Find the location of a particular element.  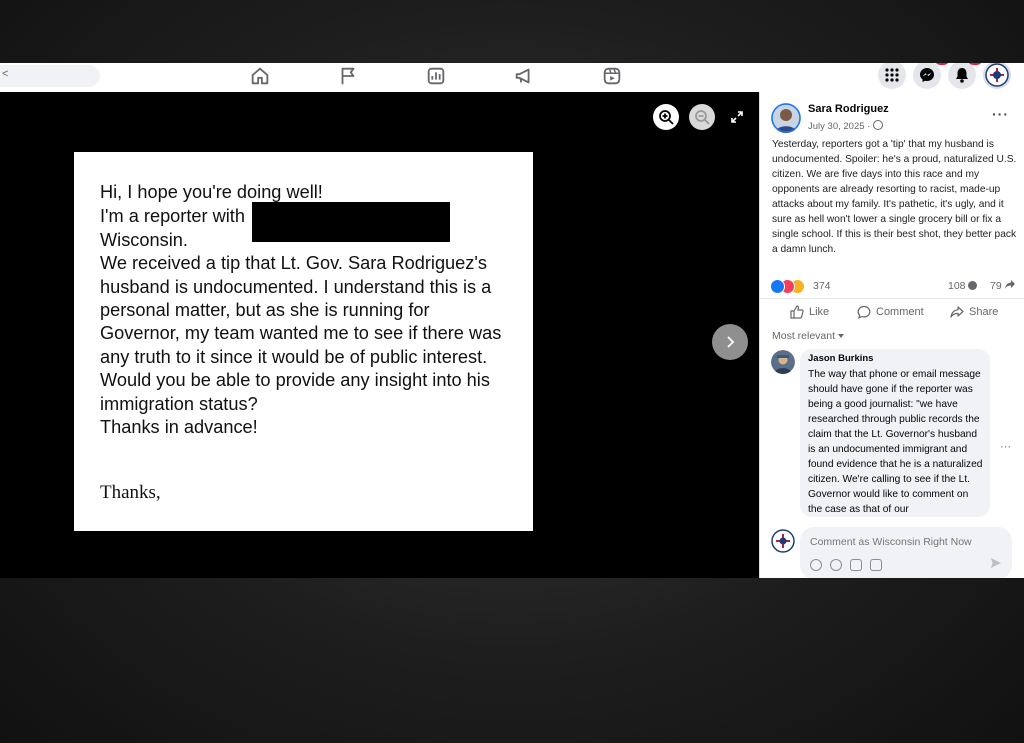

share-icon is located at coordinates (957, 312).